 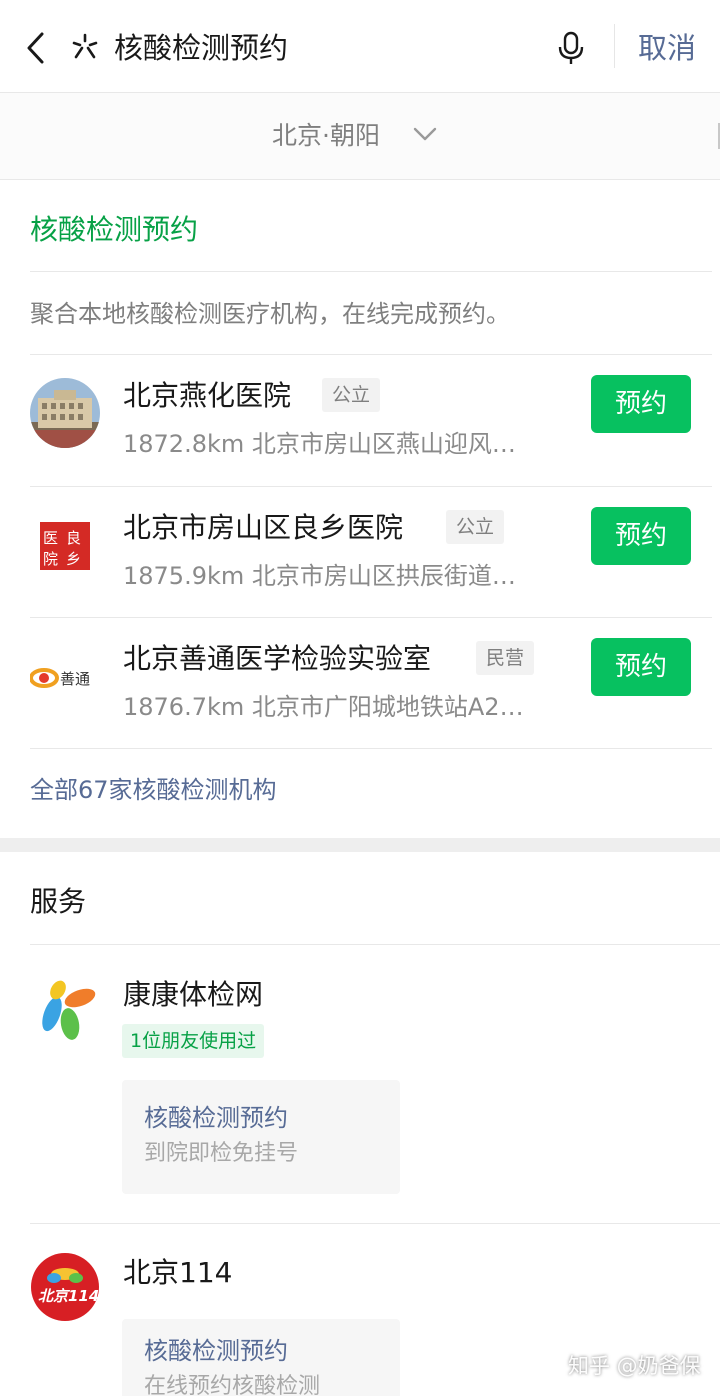 I want to click on service-card: 核酸检测预约 到院即检免挂号, so click(x=261, y=1137).